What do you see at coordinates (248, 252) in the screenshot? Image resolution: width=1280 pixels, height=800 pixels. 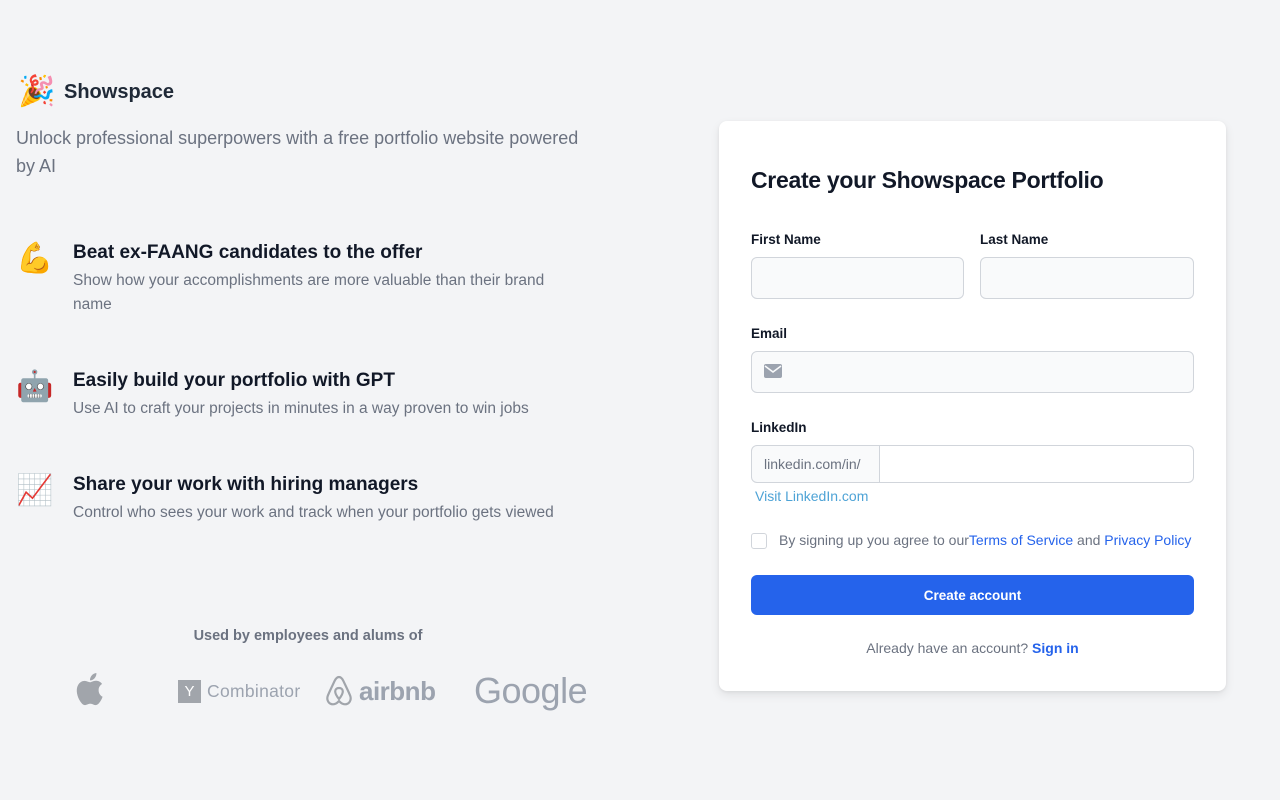 I see `feature-title: Beat ex-FAANG candidates to the offer` at bounding box center [248, 252].